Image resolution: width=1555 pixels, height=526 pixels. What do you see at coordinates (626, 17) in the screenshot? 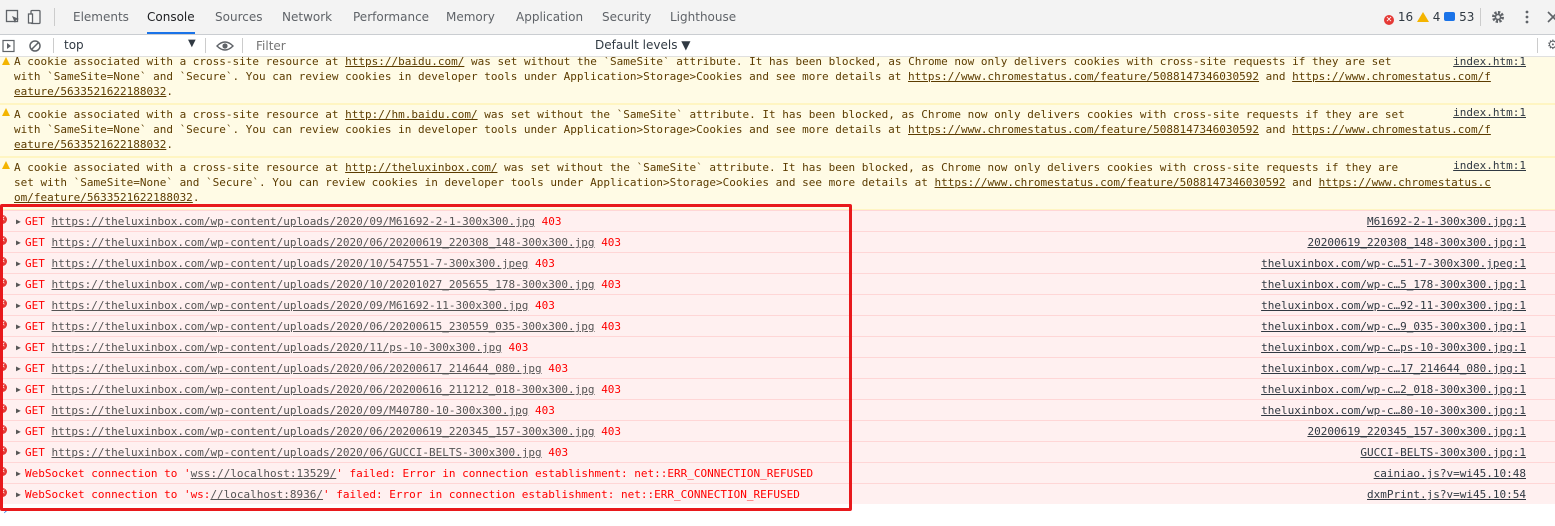
I see `tab-security: Security` at bounding box center [626, 17].